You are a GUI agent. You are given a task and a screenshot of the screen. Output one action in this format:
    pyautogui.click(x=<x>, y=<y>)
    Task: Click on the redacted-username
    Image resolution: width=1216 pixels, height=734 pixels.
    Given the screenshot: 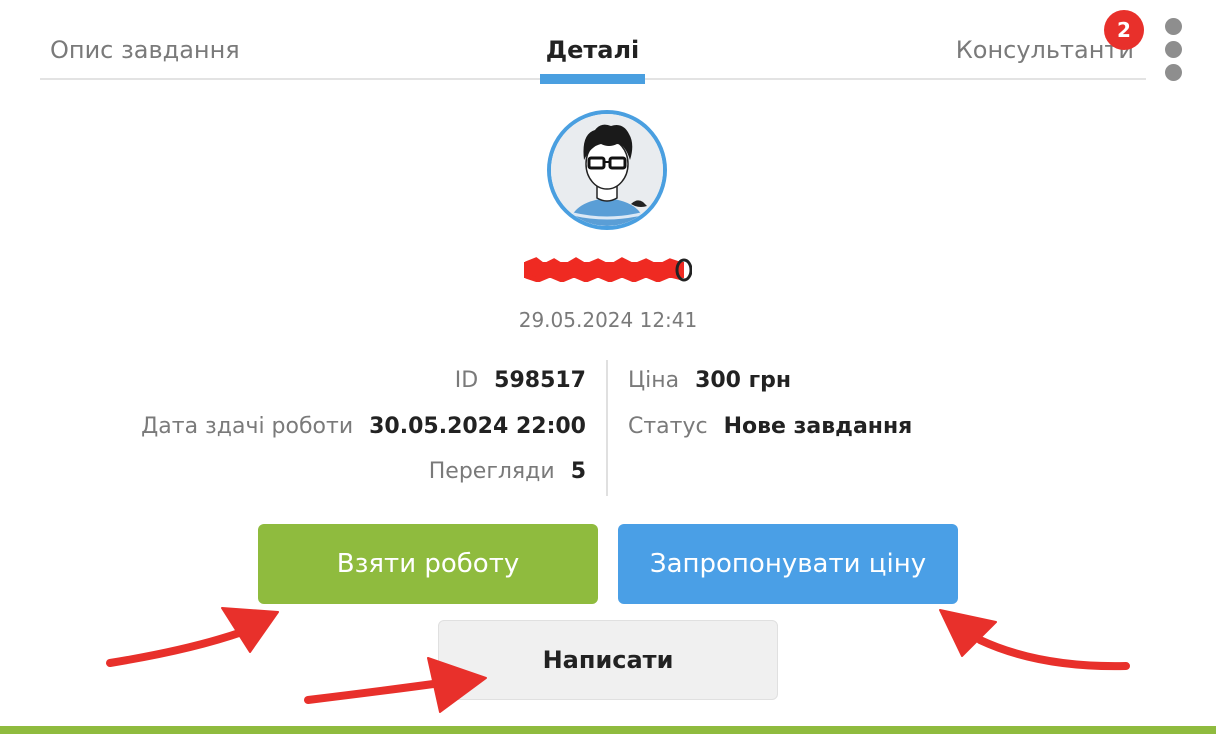 What is the action you would take?
    pyautogui.click(x=608, y=269)
    